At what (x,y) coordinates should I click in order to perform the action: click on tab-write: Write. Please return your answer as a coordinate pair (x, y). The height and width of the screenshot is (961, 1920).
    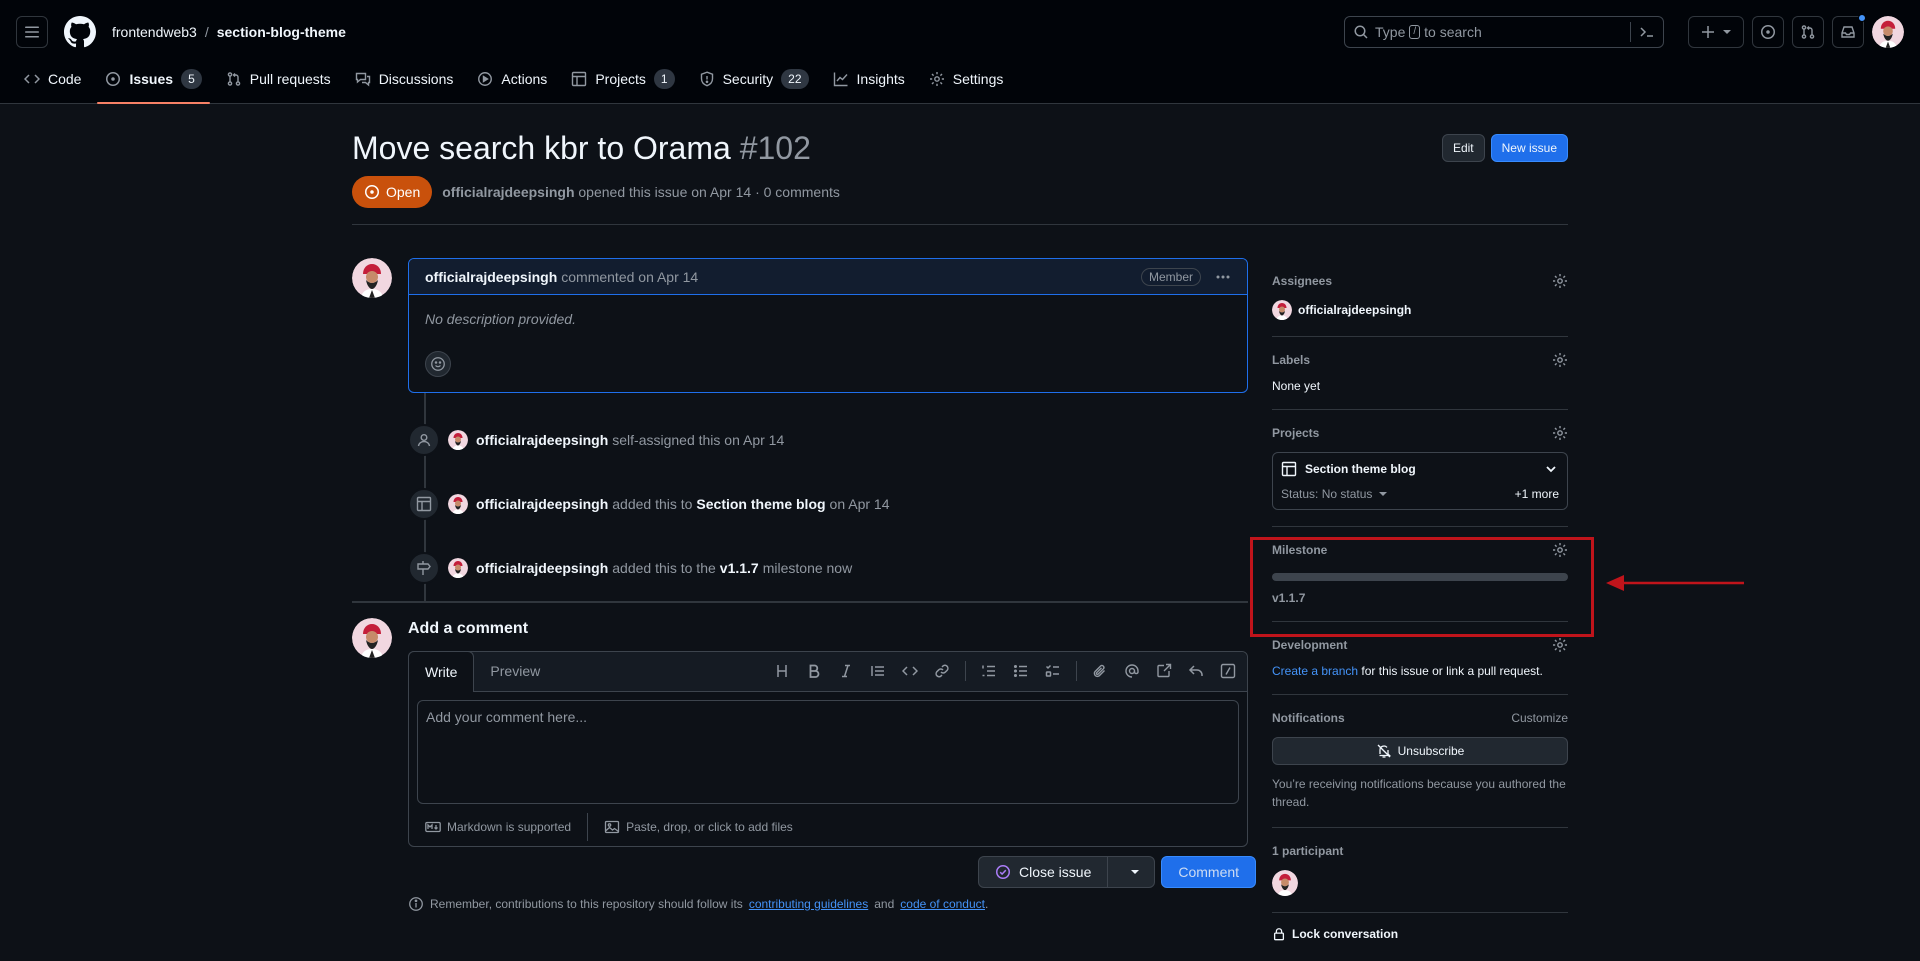
    Looking at the image, I should click on (441, 671).